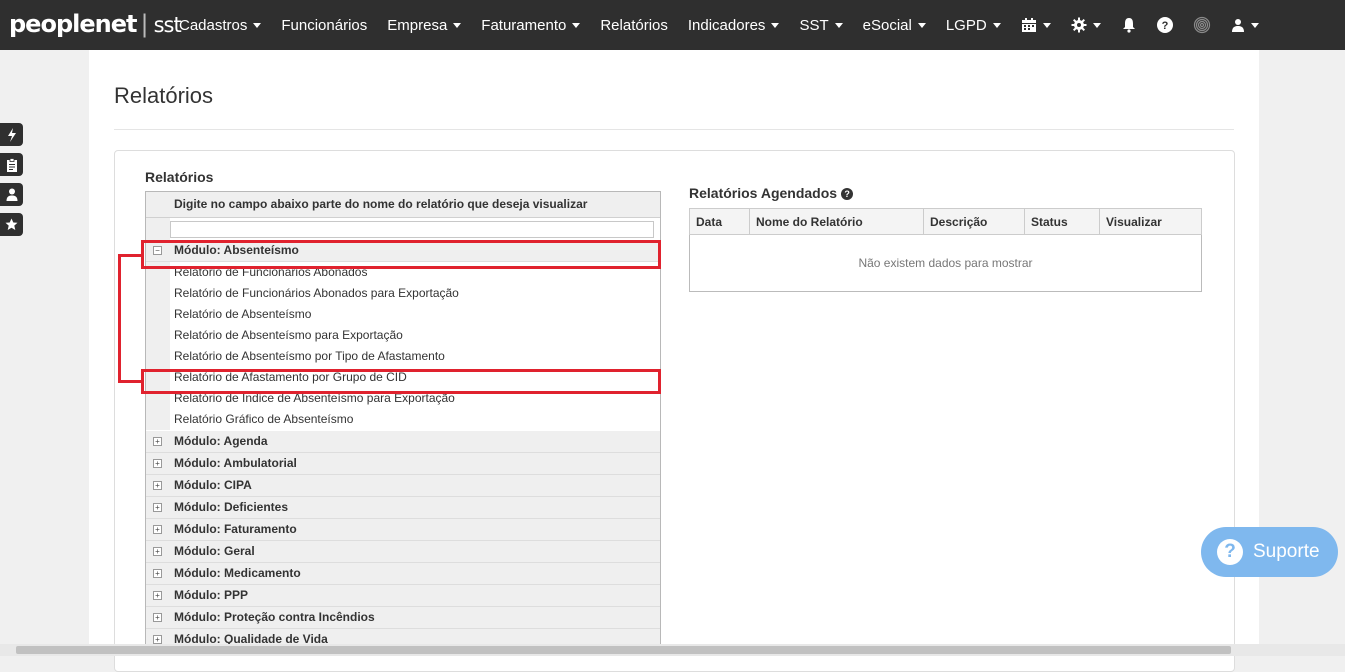 The image size is (1345, 672). I want to click on nav-label: LGPD, so click(966, 25).